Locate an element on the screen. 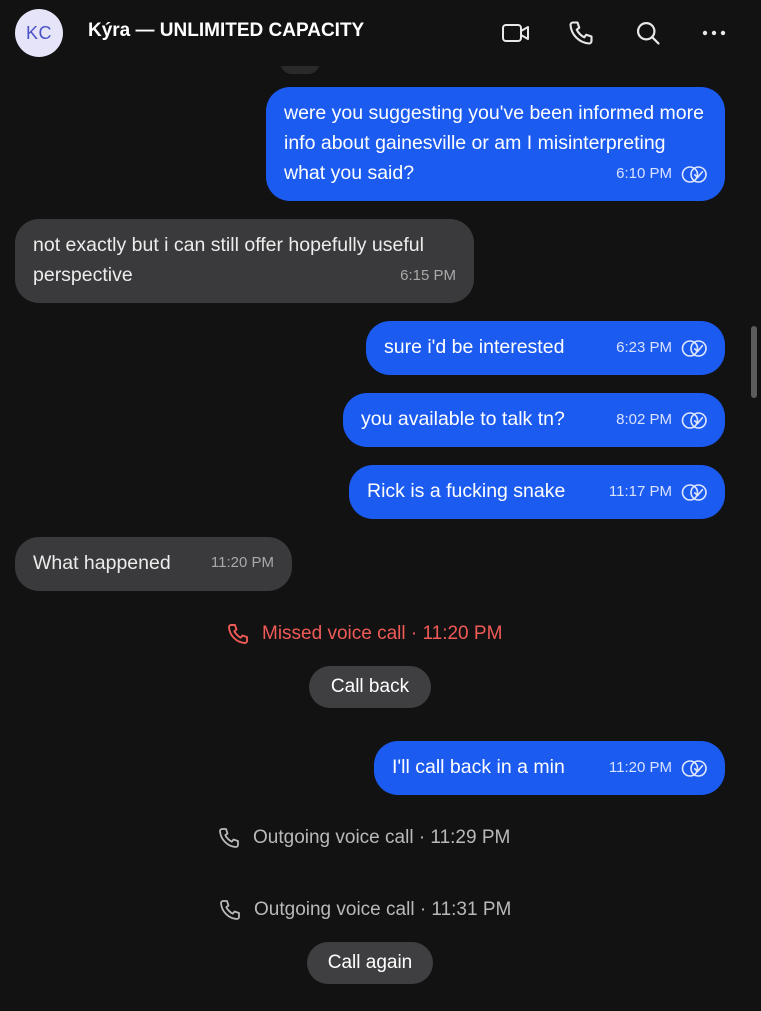 This screenshot has width=761, height=1011. video-camera-icon is located at coordinates (515, 33).